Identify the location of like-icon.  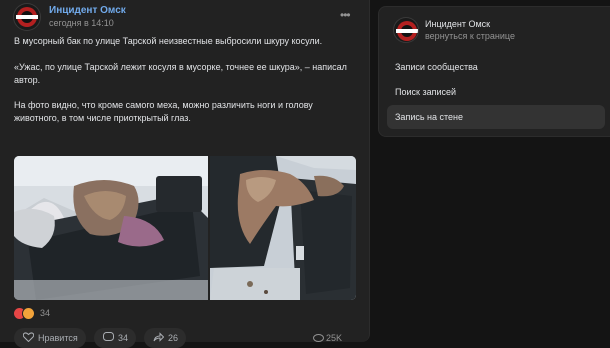
(28, 337).